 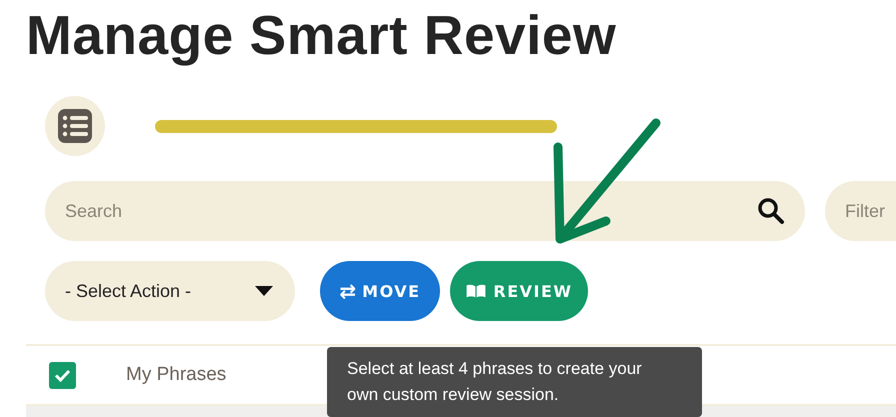 What do you see at coordinates (425, 211) in the screenshot?
I see `search-field: Search` at bounding box center [425, 211].